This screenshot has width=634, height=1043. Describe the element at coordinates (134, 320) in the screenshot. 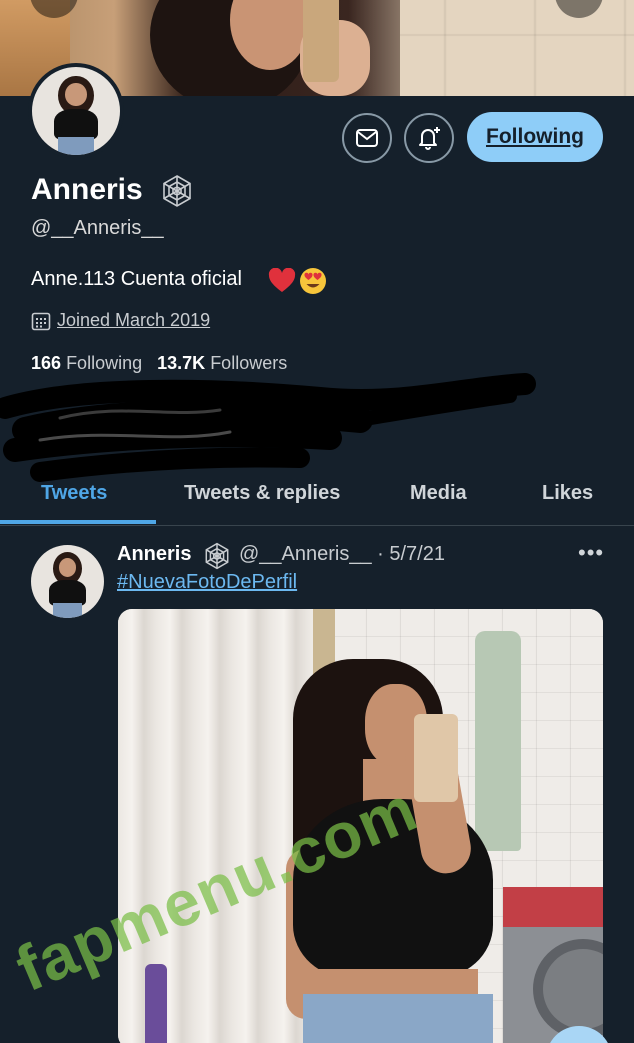

I see `joined-date-text: Joined March 2019` at that location.